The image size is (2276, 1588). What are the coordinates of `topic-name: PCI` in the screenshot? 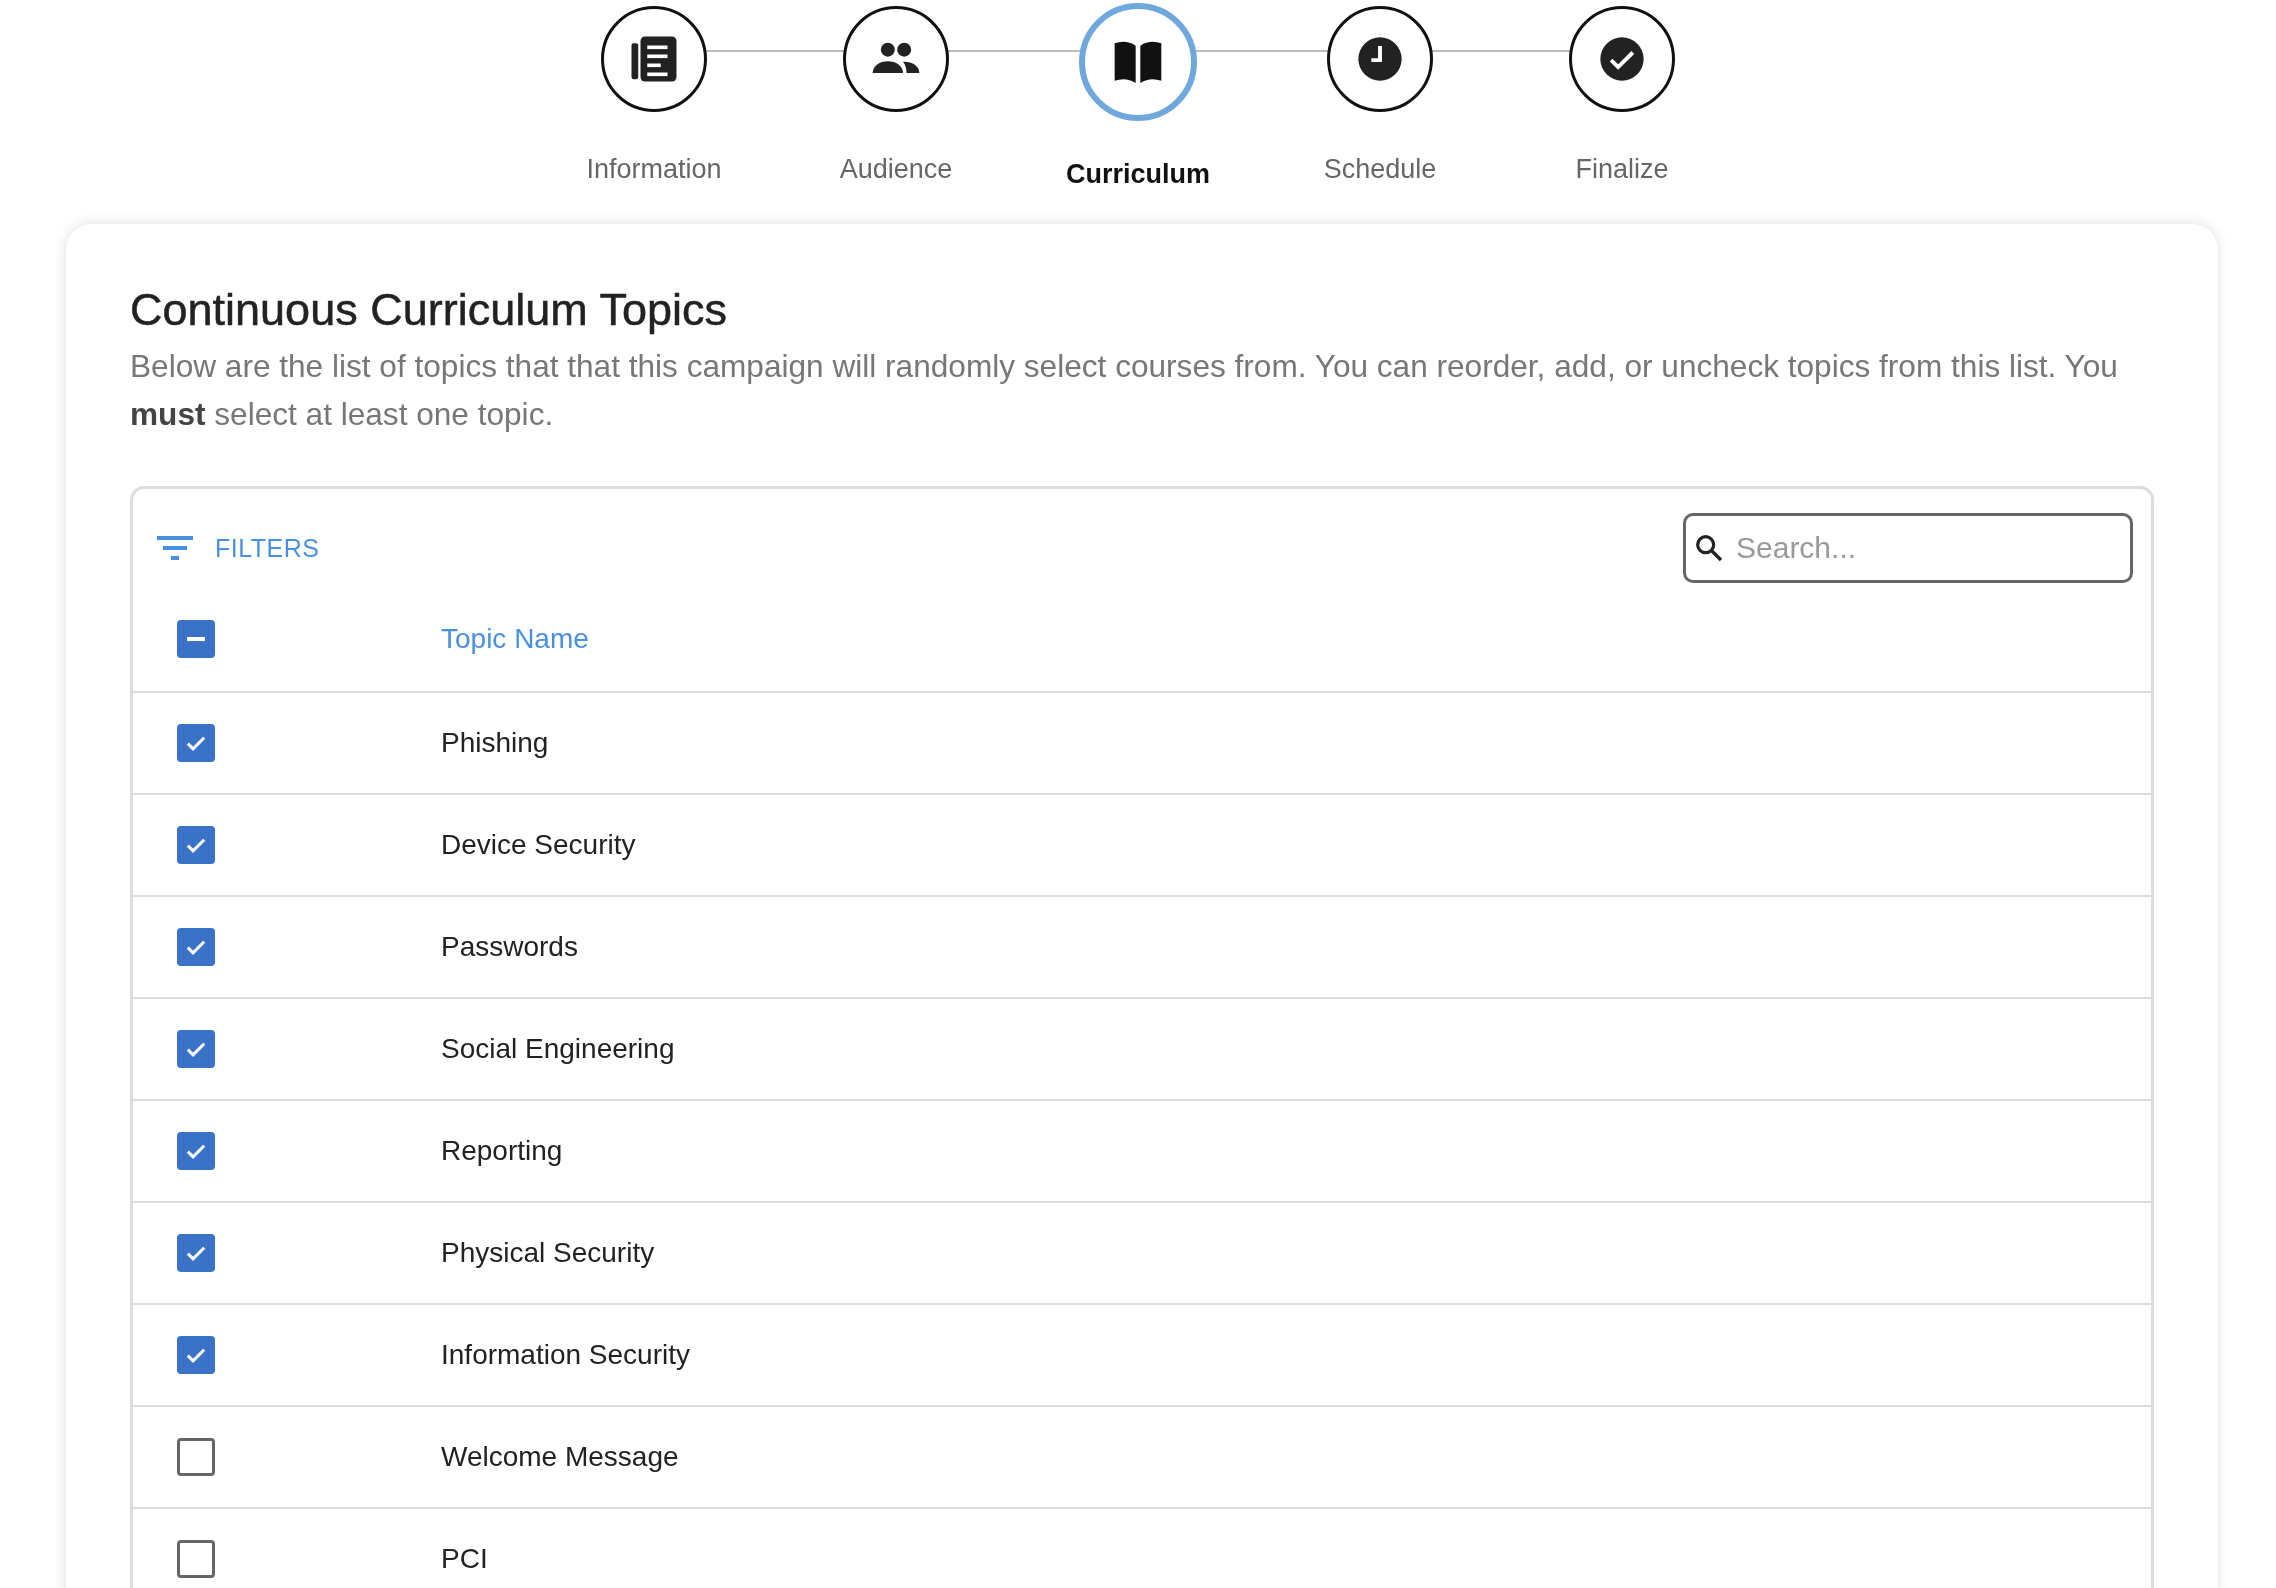 It's located at (464, 1559).